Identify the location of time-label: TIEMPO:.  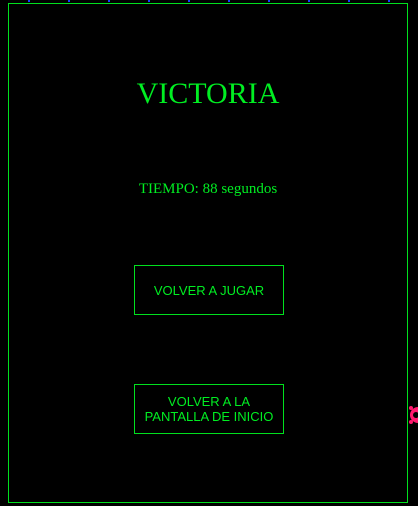
(168, 189).